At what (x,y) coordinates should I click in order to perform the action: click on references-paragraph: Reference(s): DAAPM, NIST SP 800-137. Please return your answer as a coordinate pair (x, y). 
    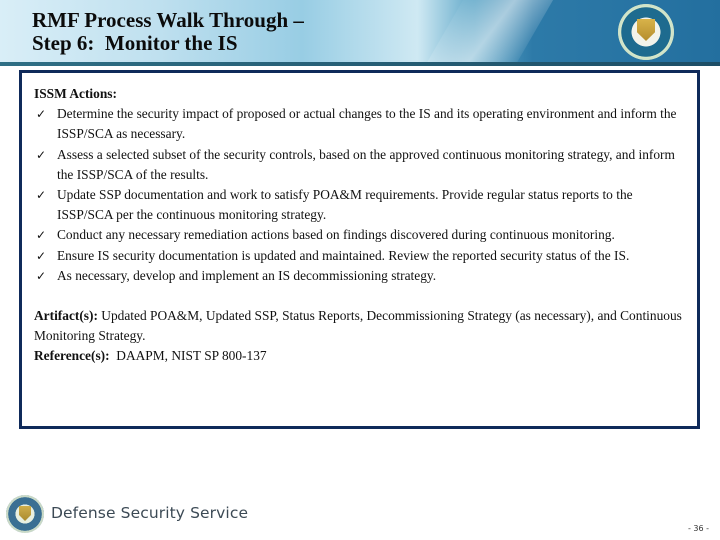
    Looking at the image, I should click on (365, 356).